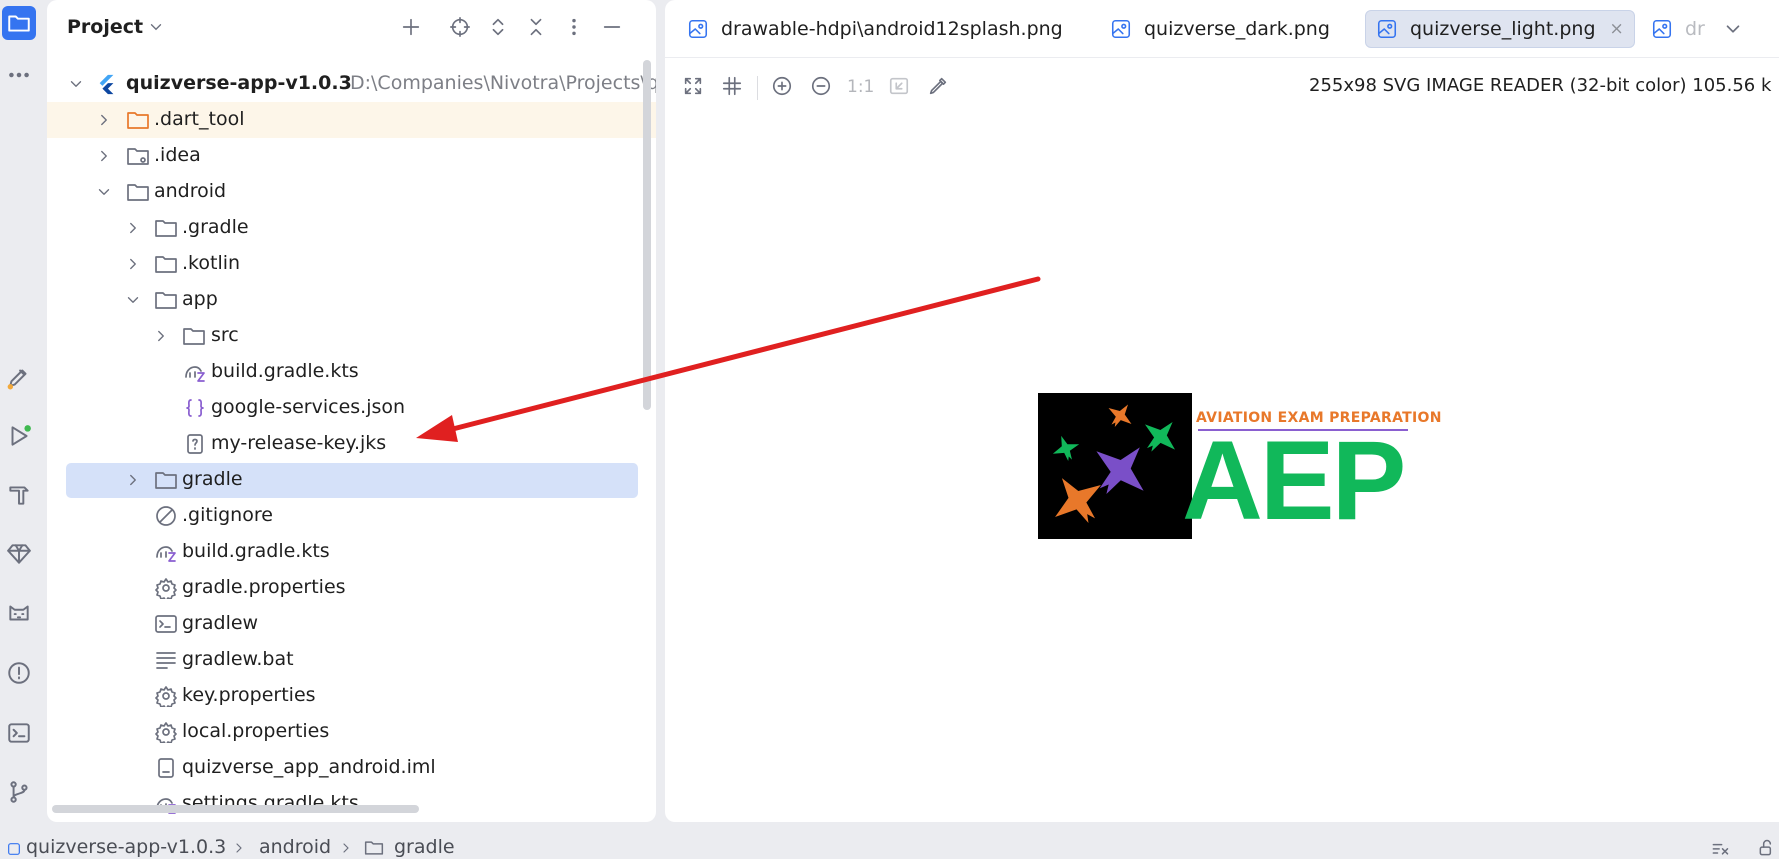  I want to click on tree-item-label: key.properties, so click(249, 695).